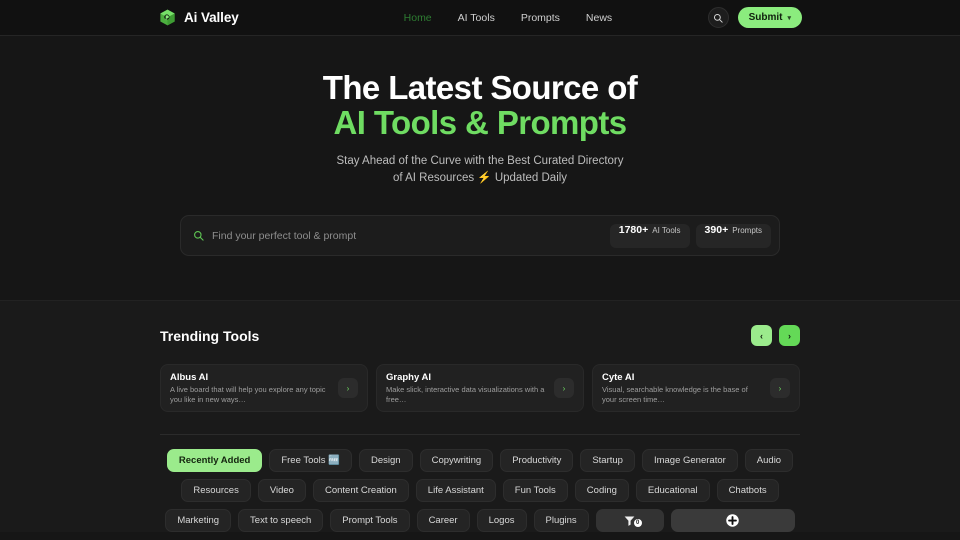 The image size is (960, 540). I want to click on header-search-button, so click(718, 17).